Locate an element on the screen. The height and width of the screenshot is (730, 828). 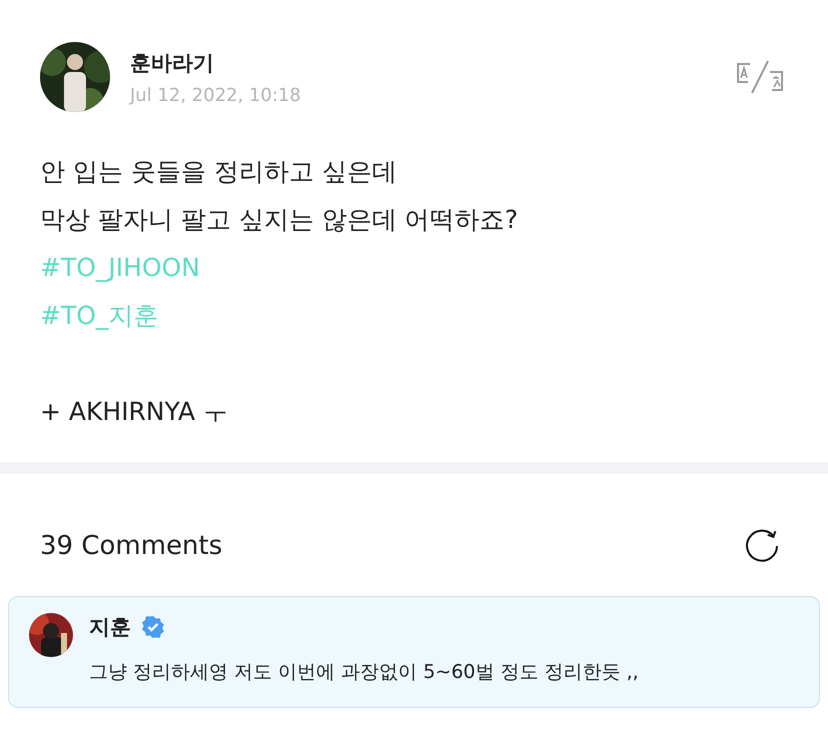
post-text: + AKHIRNYA ㅜ is located at coordinates (134, 412).